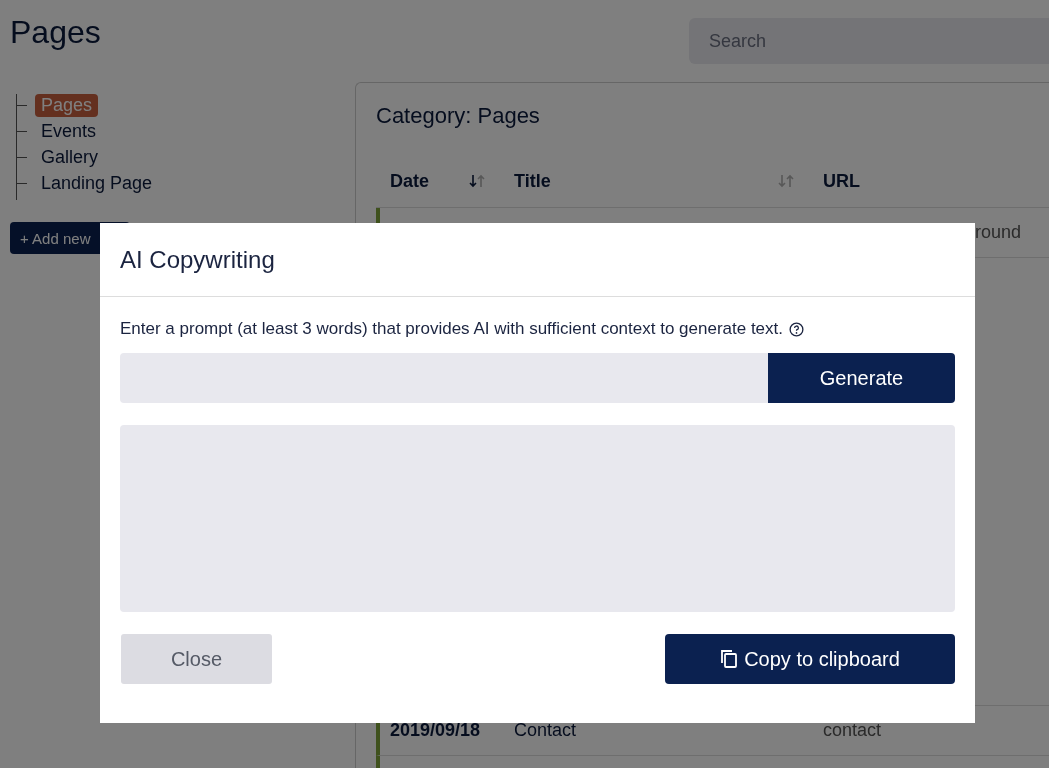  What do you see at coordinates (861, 378) in the screenshot?
I see `generate-button: Generate` at bounding box center [861, 378].